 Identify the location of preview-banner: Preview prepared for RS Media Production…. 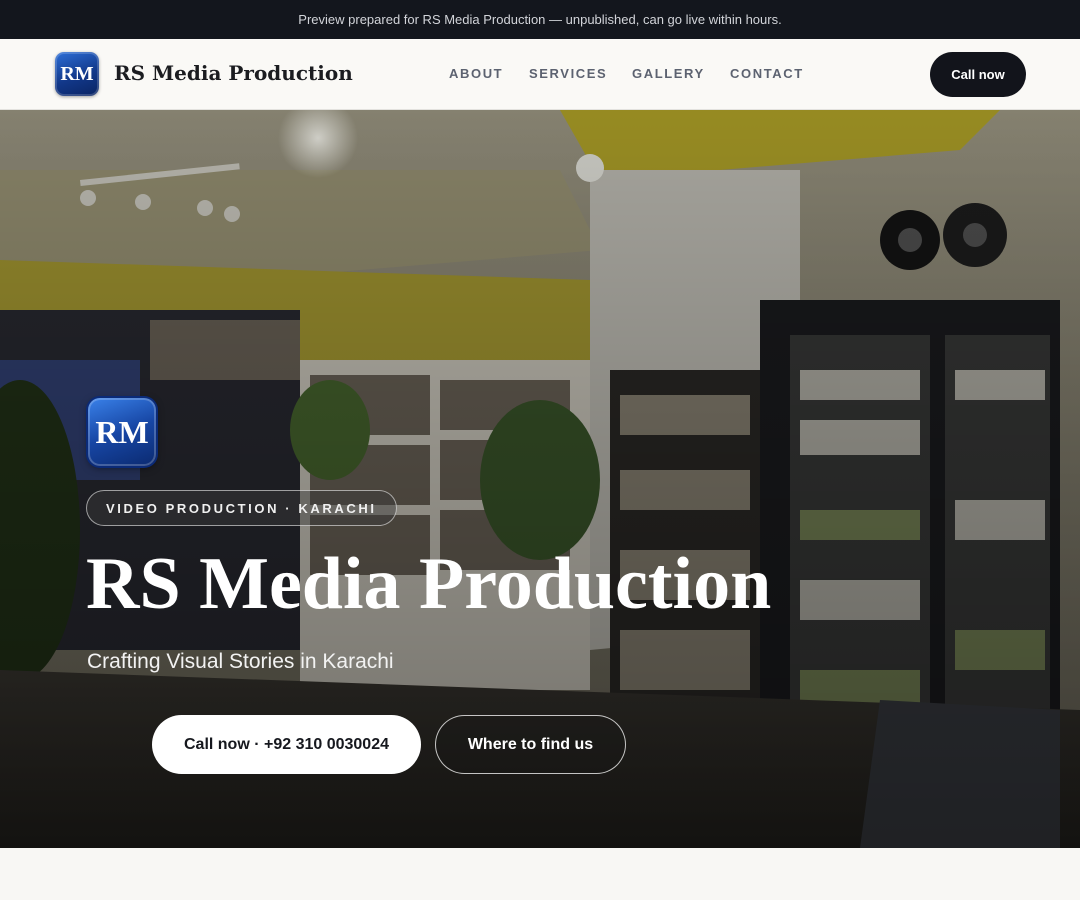
(540, 19).